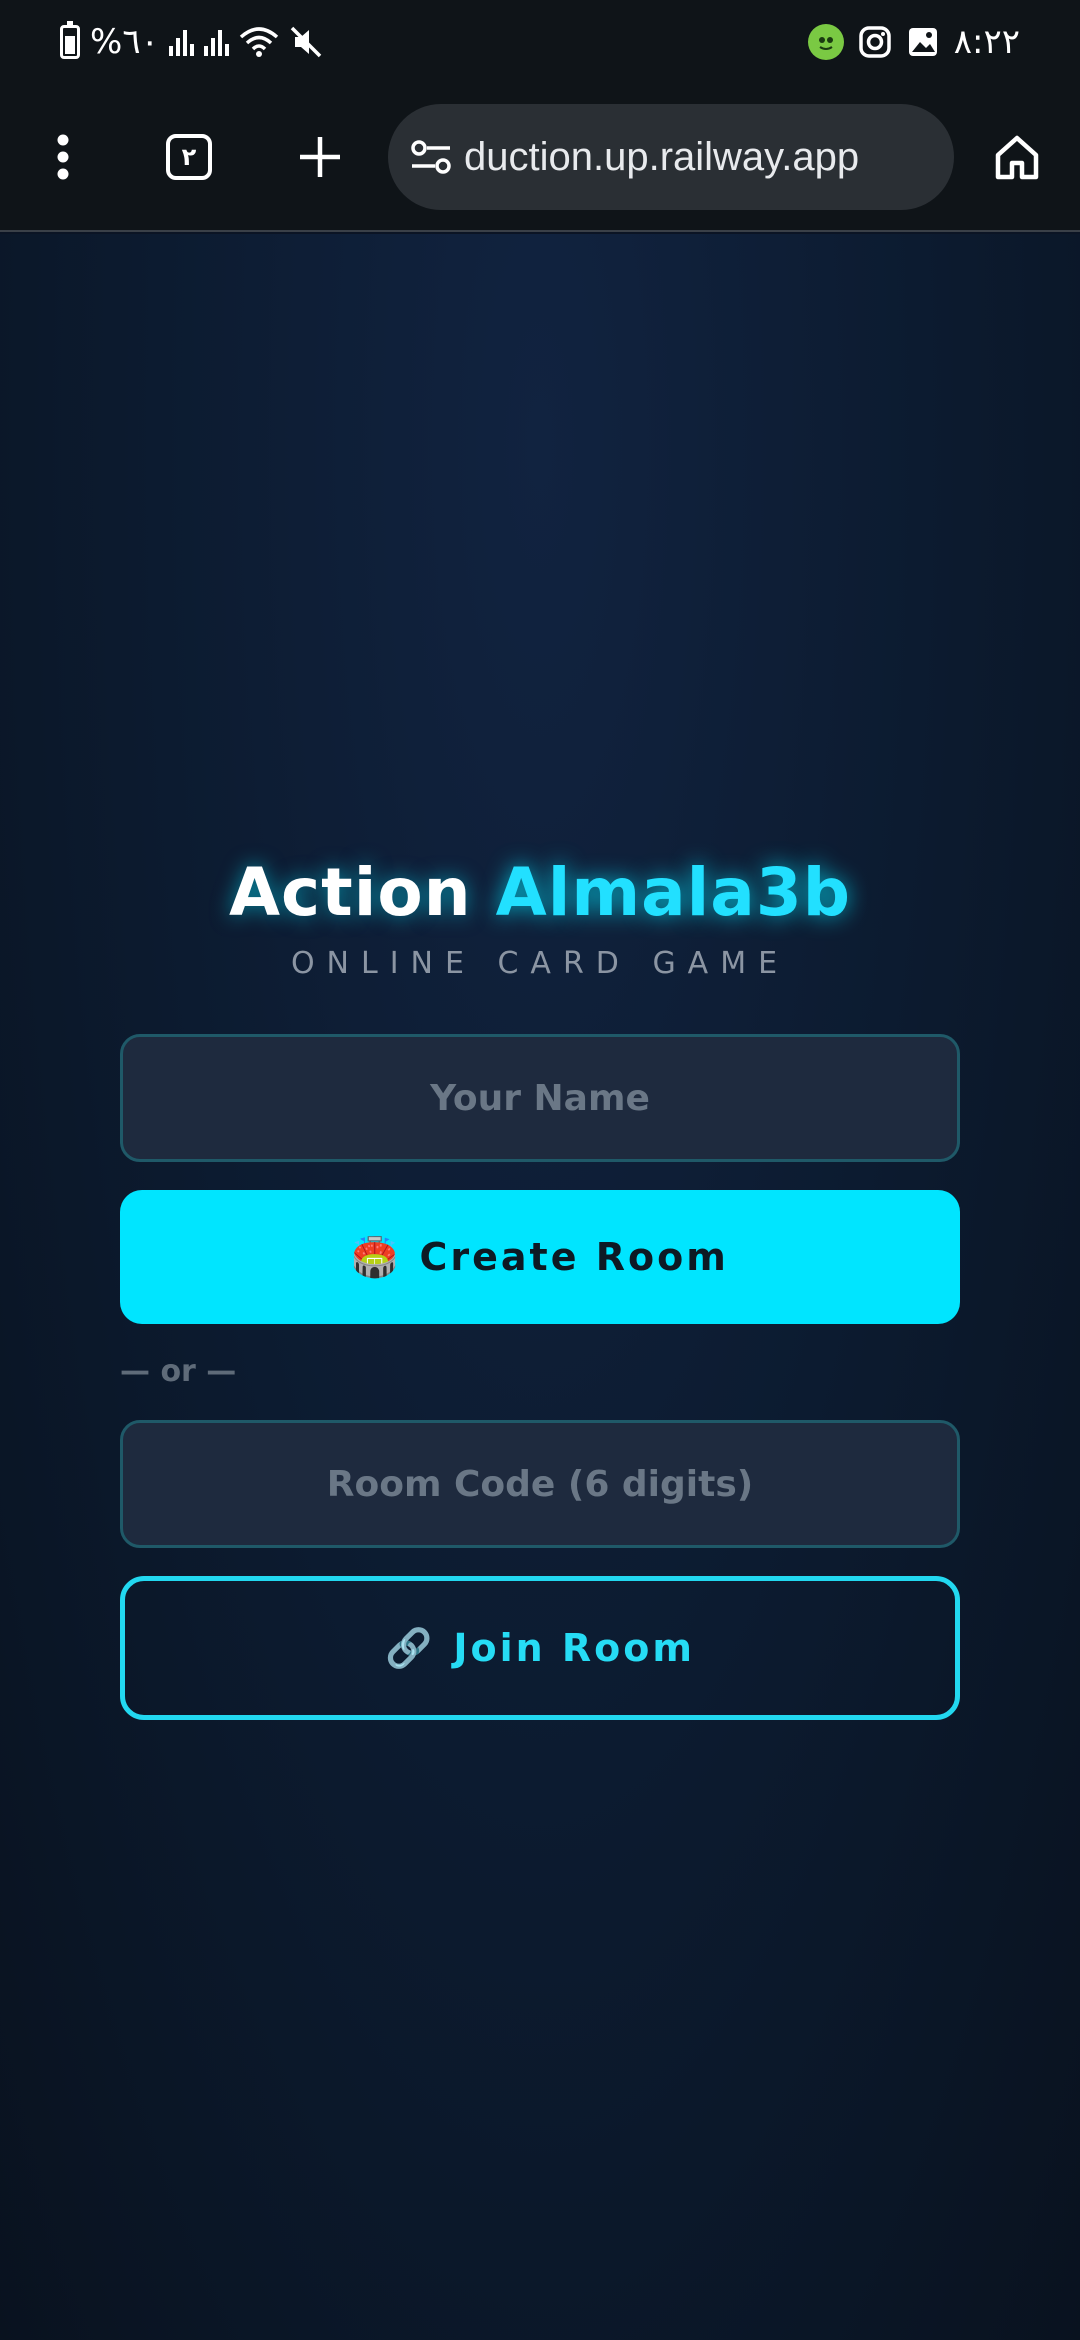 This screenshot has width=1080, height=2340. I want to click on page-title: Action Almala3b, so click(540, 892).